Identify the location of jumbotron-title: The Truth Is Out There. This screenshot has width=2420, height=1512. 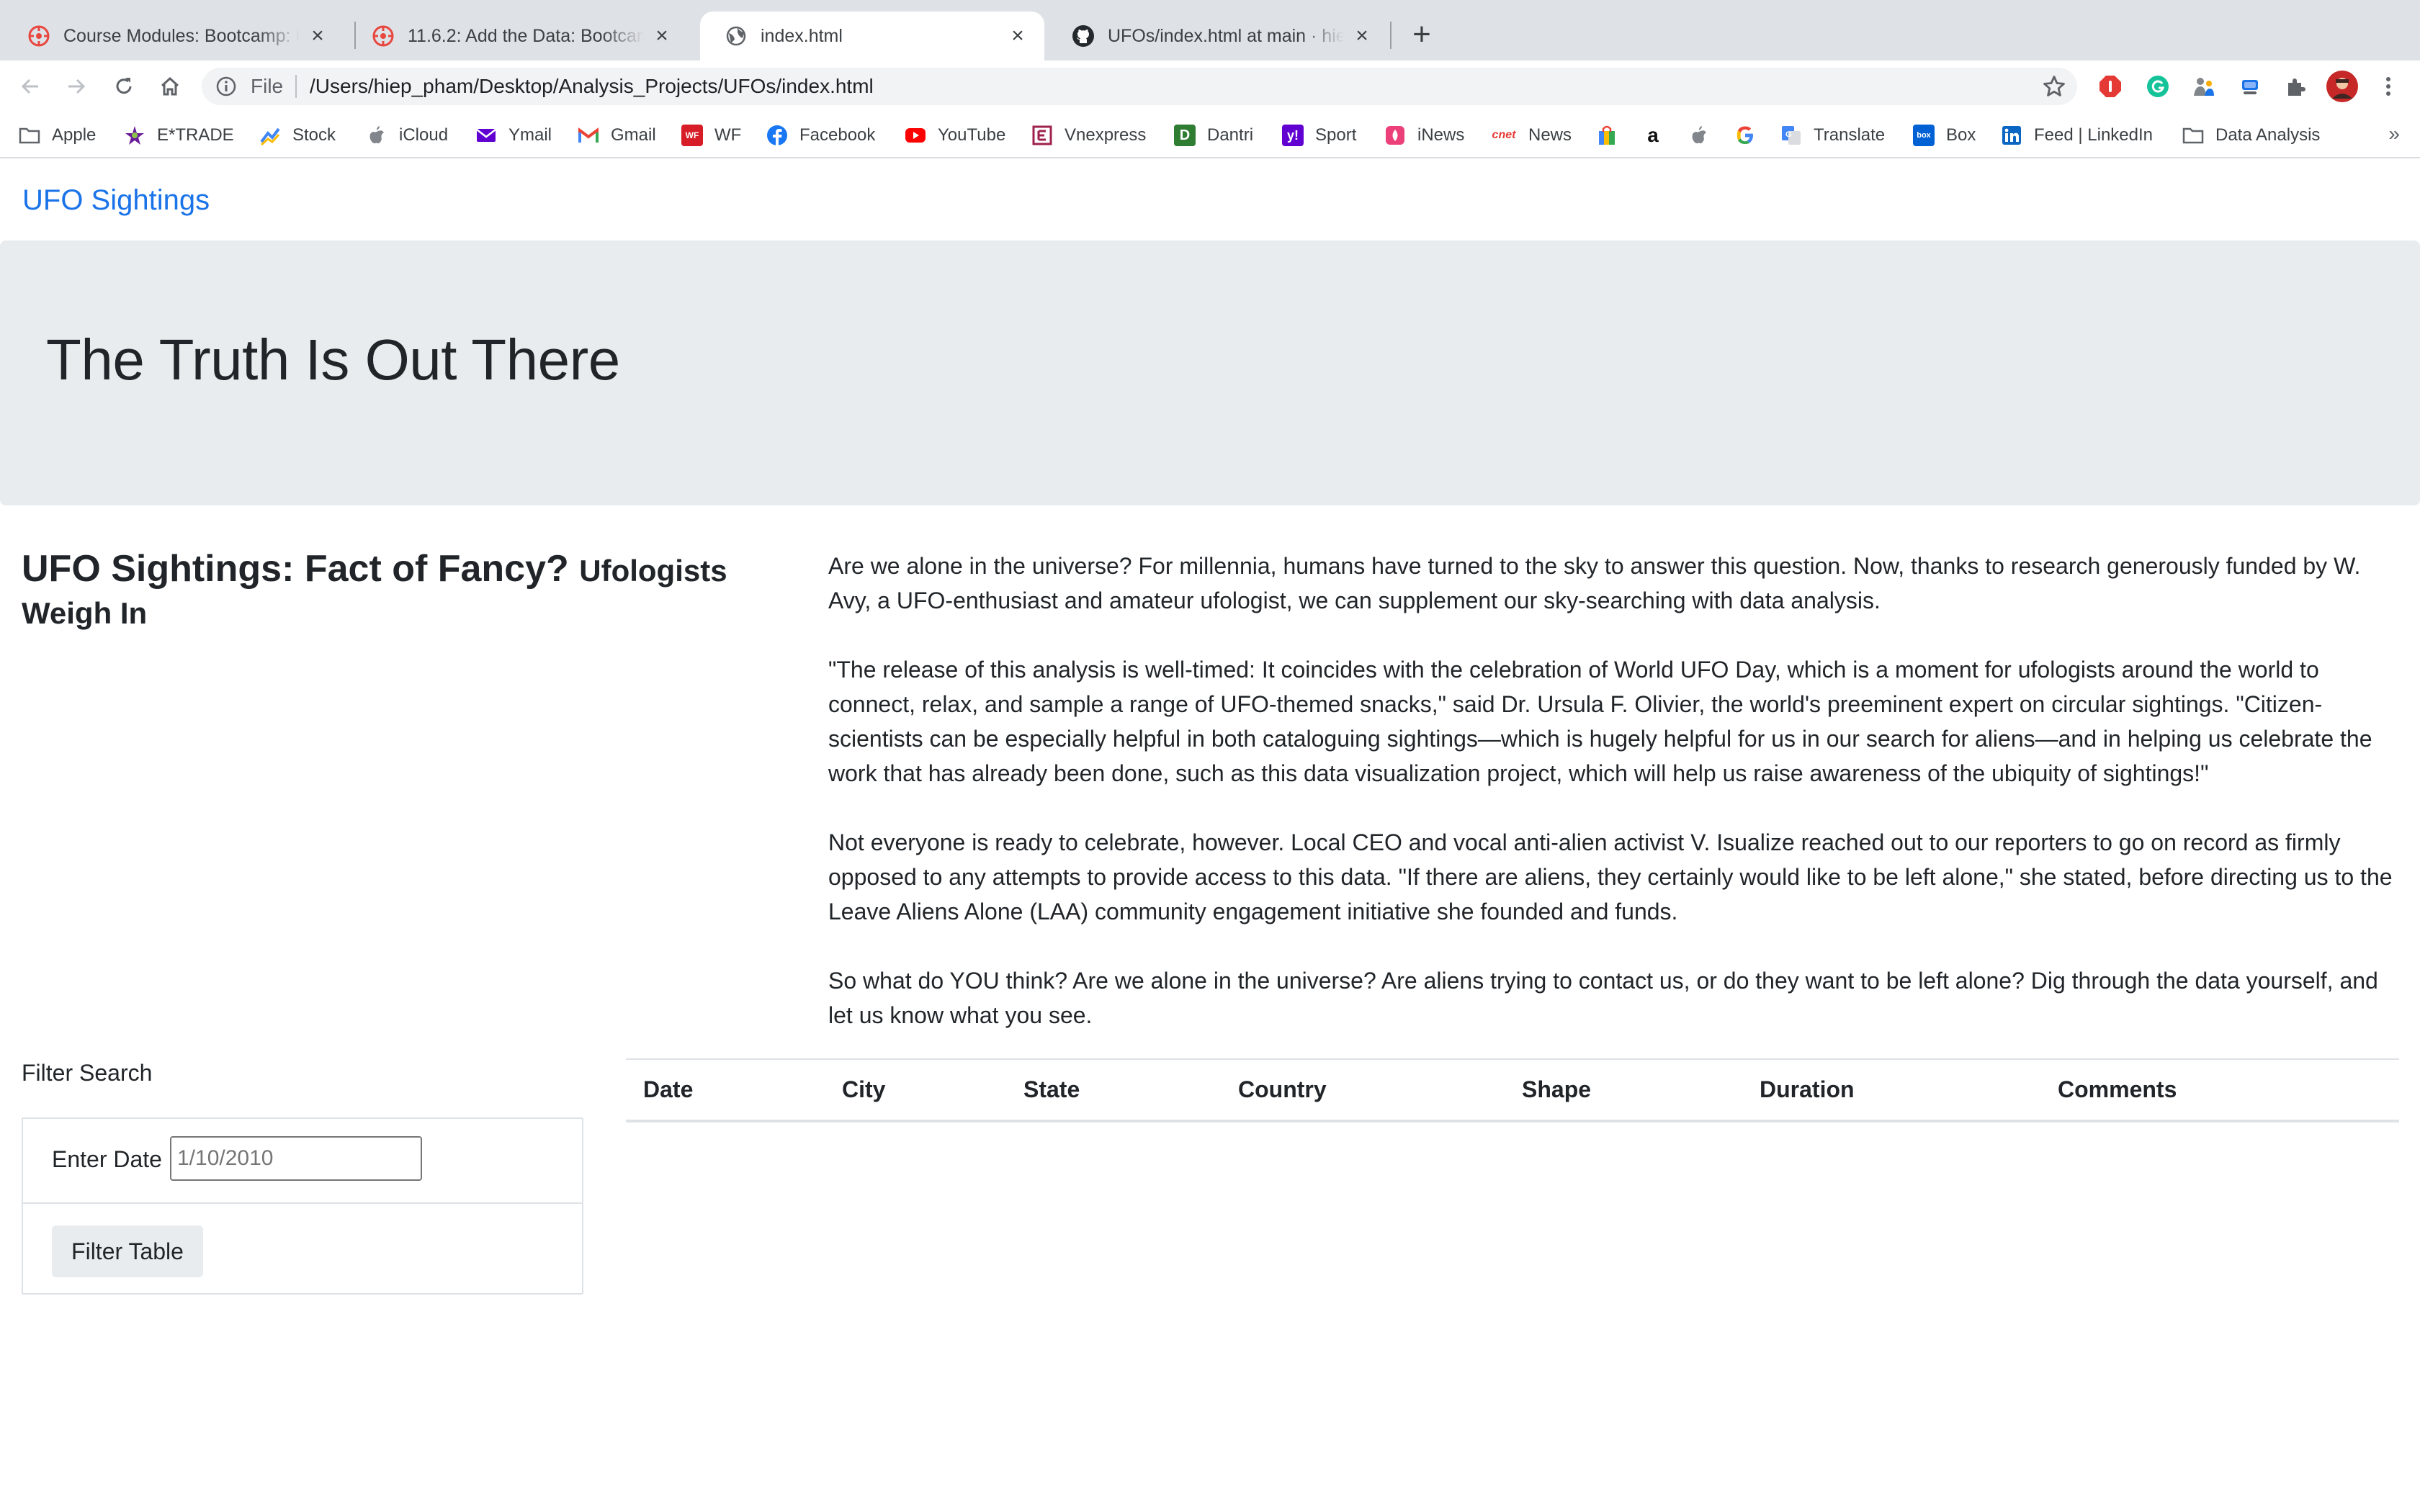
(333, 360).